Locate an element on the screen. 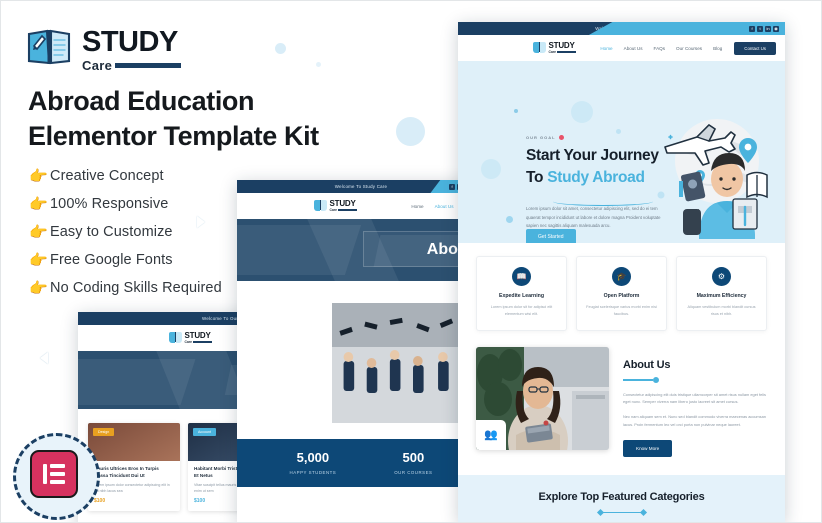 The image size is (822, 523). stat-label: OUR COURSES is located at coordinates (413, 472).